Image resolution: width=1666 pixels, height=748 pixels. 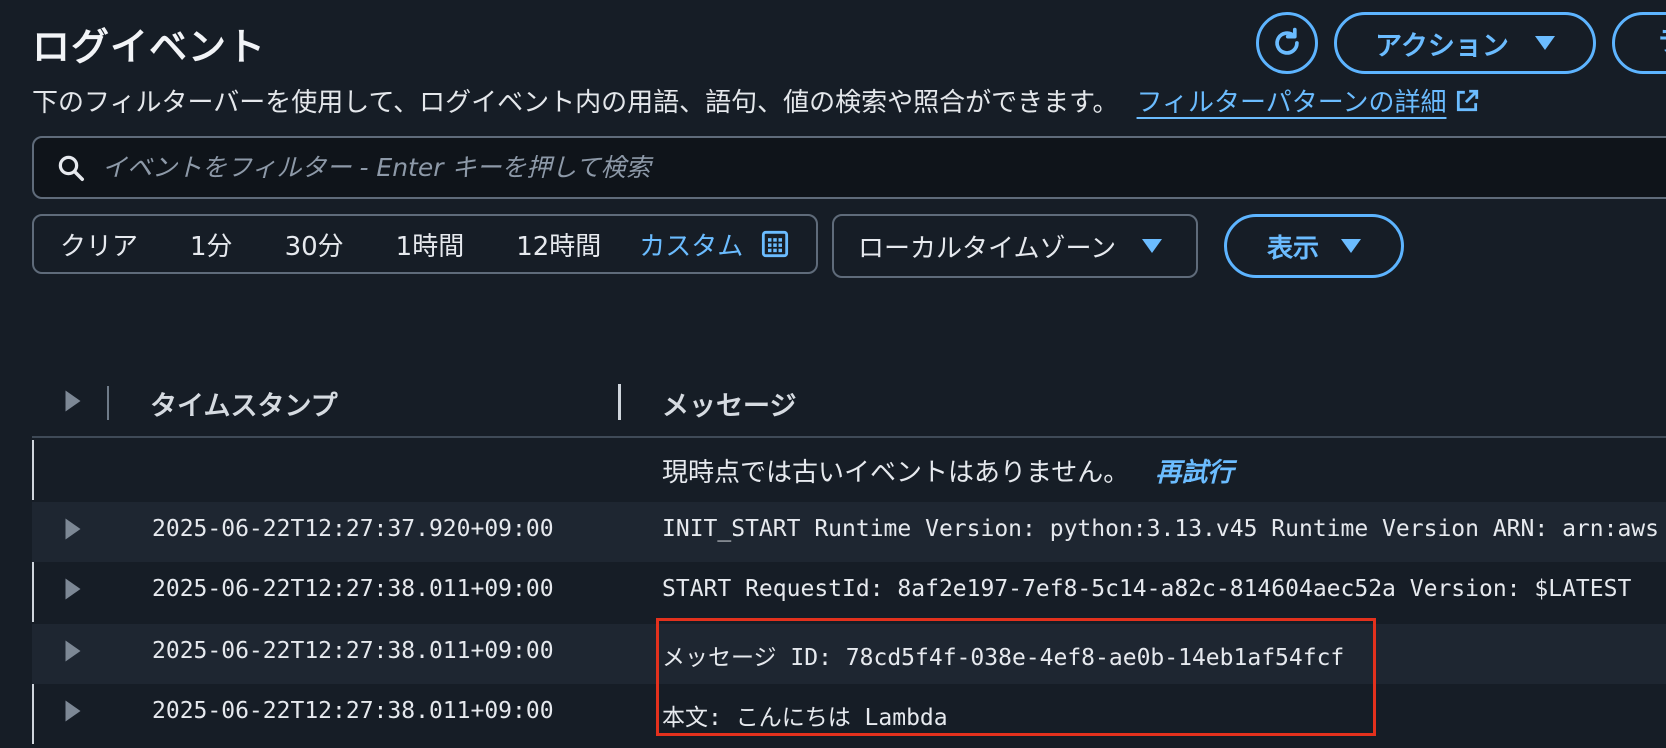 What do you see at coordinates (1639, 43) in the screenshot?
I see `cut-off-button: ラ` at bounding box center [1639, 43].